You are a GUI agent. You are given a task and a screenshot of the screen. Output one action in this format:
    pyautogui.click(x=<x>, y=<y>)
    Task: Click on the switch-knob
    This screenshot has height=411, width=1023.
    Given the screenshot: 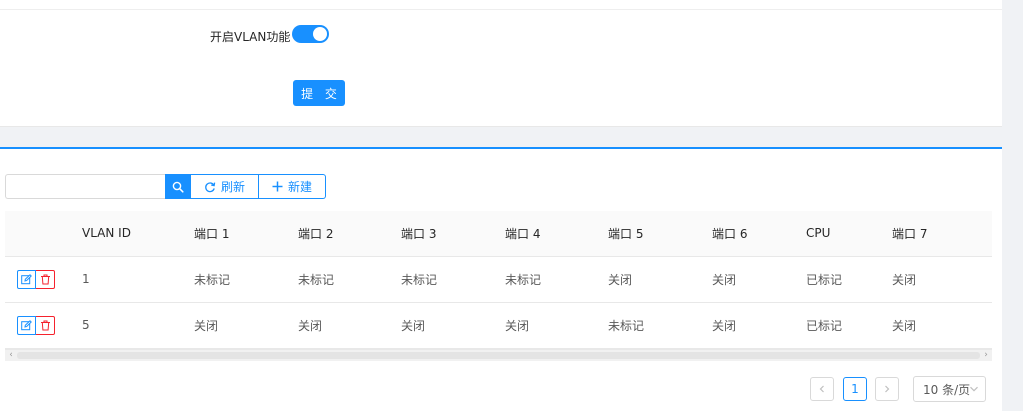 What is the action you would take?
    pyautogui.click(x=320, y=34)
    